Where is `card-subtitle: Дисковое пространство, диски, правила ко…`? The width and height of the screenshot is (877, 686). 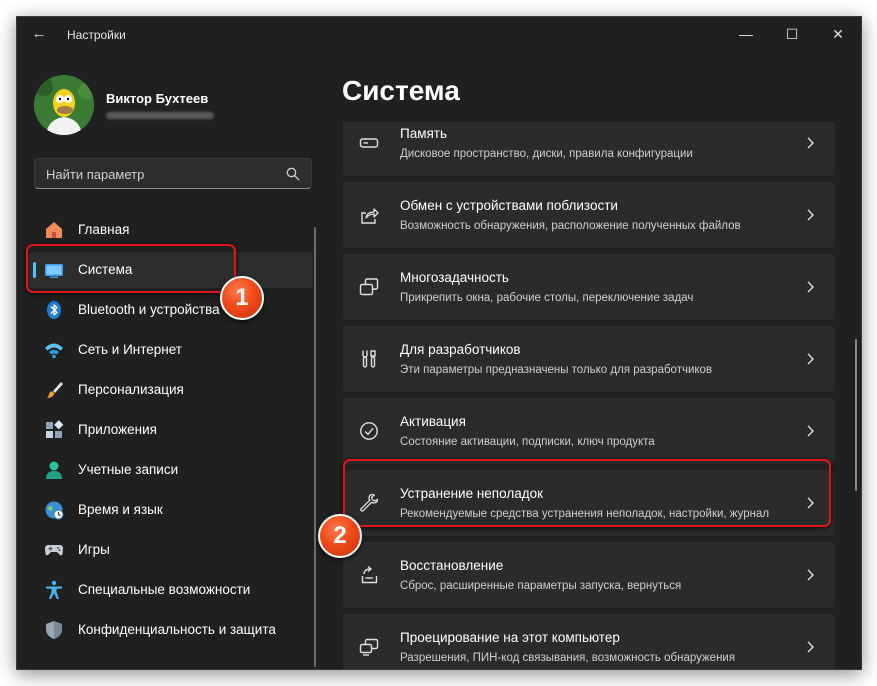 card-subtitle: Дисковое пространство, диски, правила ко… is located at coordinates (546, 154).